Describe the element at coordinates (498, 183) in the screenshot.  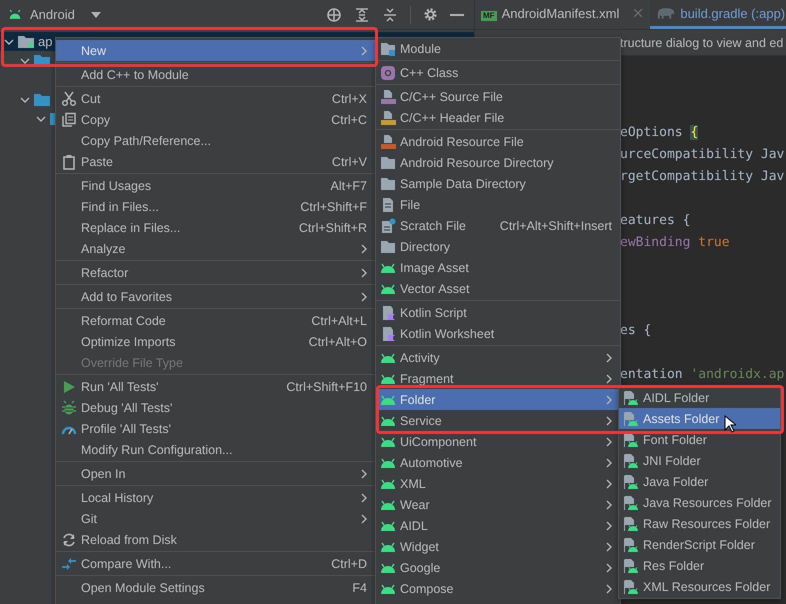
I see `menu-item: Sample Data Directory` at that location.